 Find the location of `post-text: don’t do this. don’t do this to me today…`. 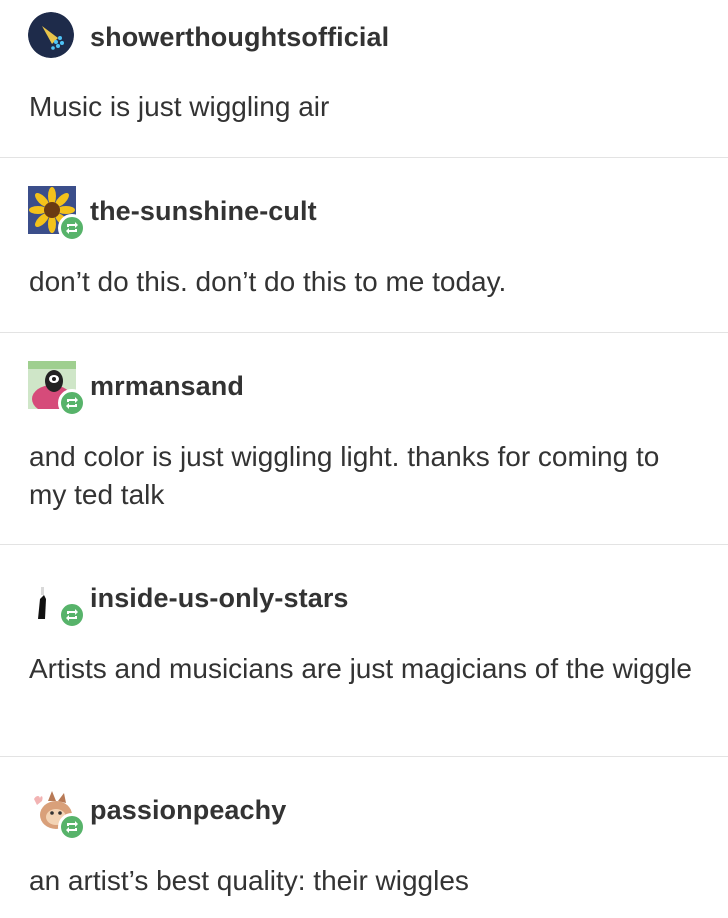

post-text: don’t do this. don’t do this to me today… is located at coordinates (268, 281).